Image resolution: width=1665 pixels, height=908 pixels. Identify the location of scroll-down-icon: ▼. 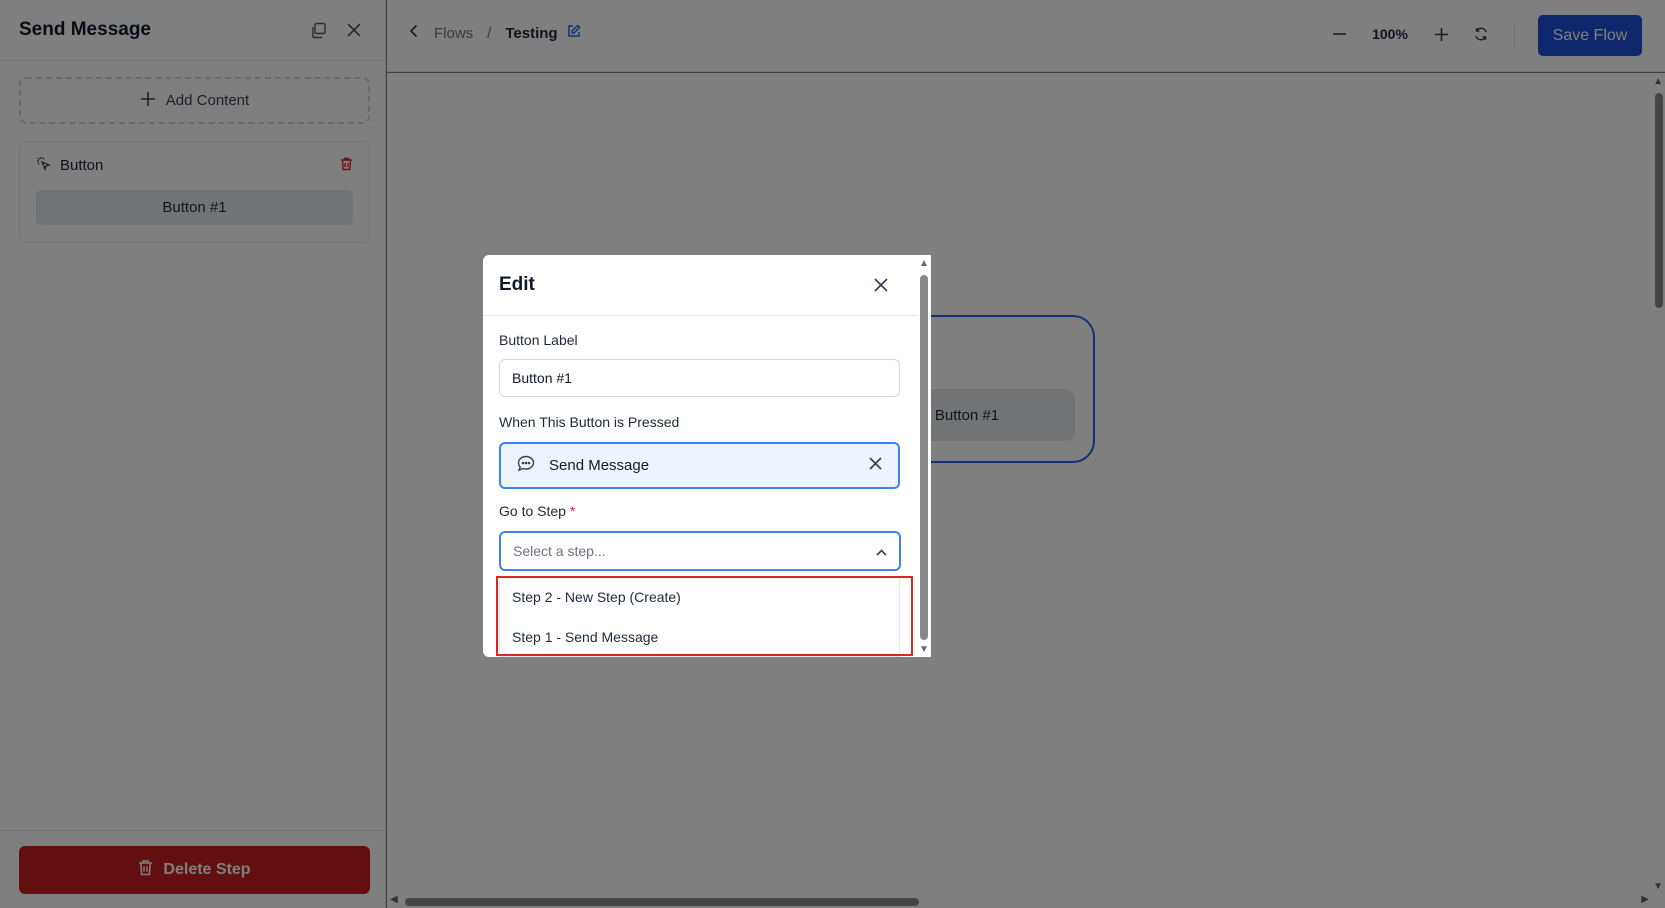
(924, 650).